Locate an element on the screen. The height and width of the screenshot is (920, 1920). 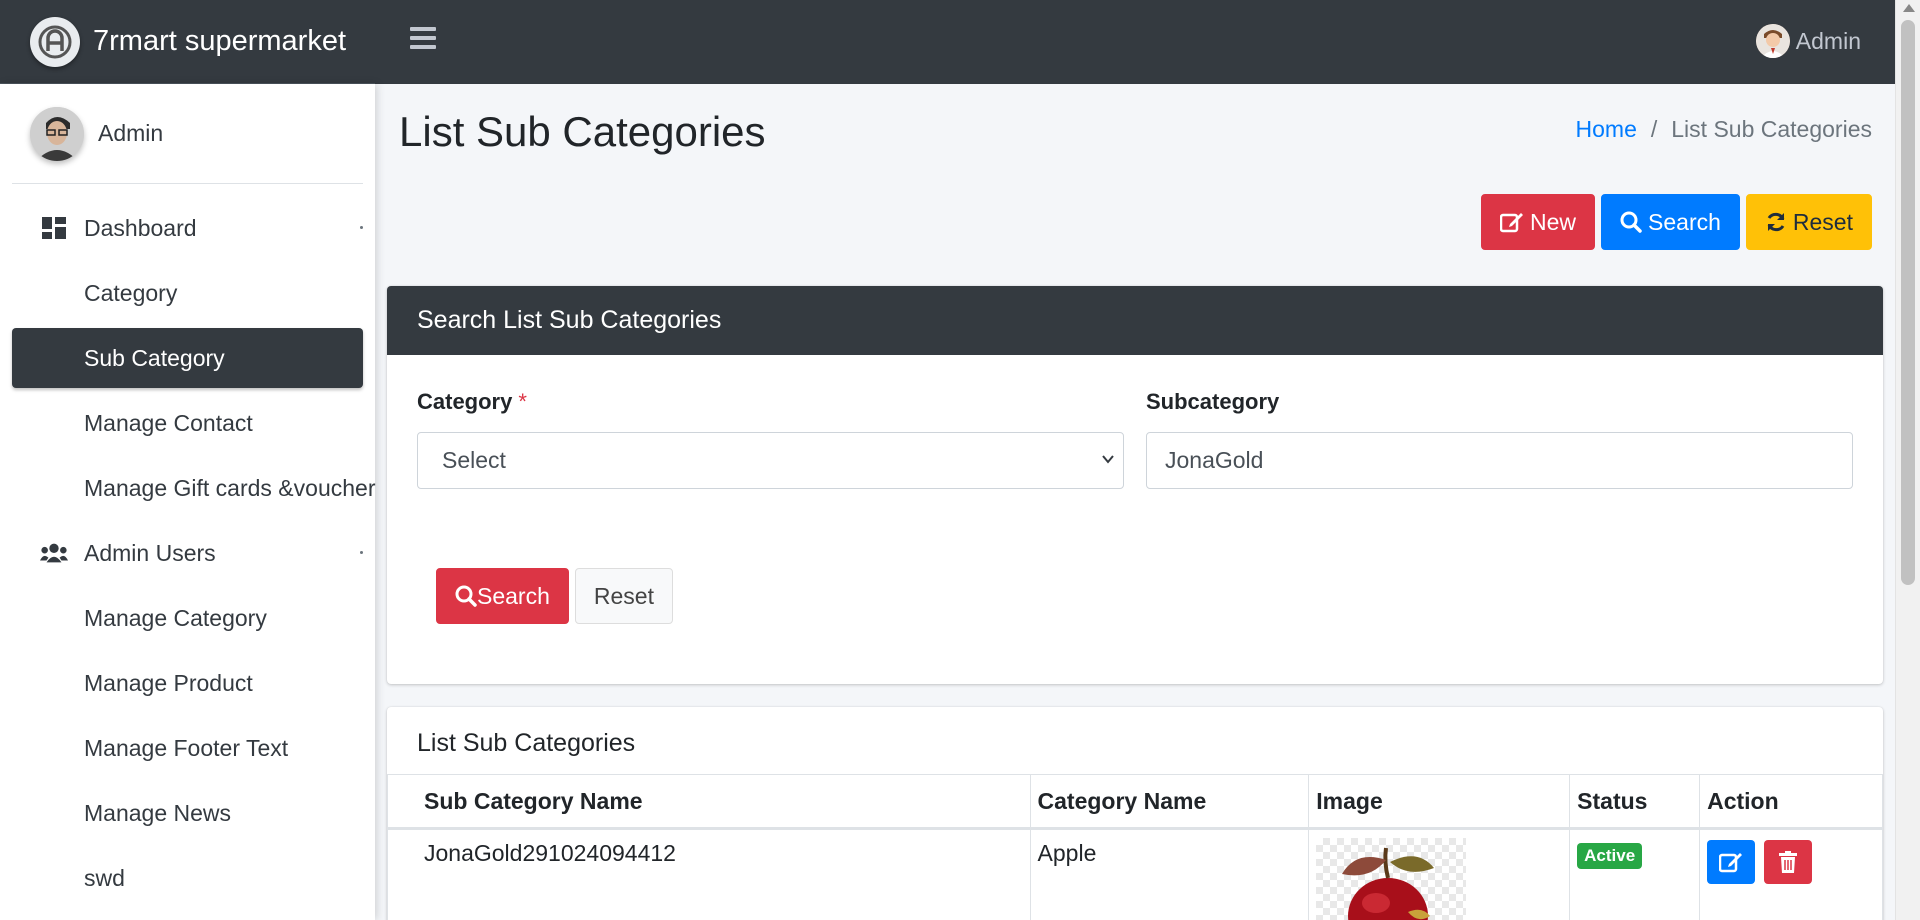
category-cell: Apple is located at coordinates (1169, 874).